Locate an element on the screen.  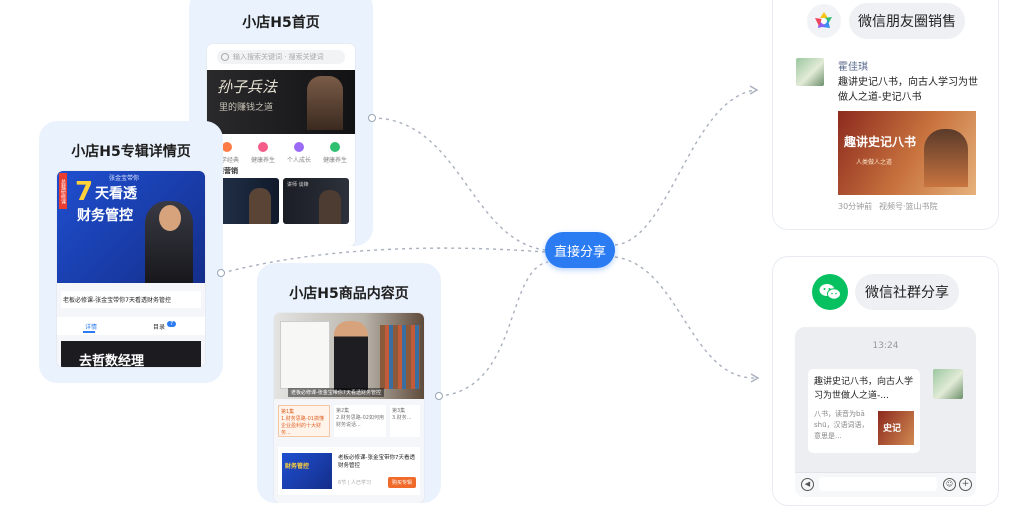
share-card-thumb-label: 史记 is located at coordinates (892, 429).